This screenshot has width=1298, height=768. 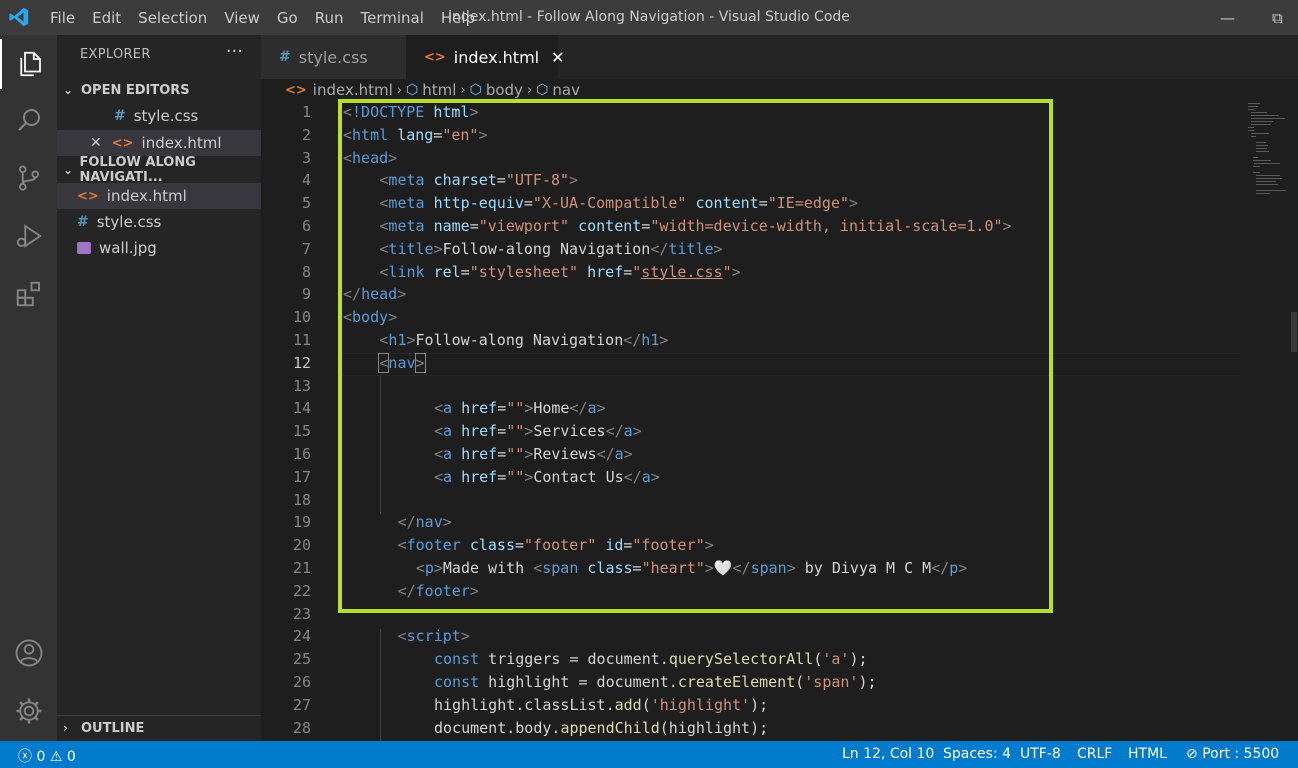 I want to click on live-server-port: ⊘ Port : 5500, so click(x=1232, y=754).